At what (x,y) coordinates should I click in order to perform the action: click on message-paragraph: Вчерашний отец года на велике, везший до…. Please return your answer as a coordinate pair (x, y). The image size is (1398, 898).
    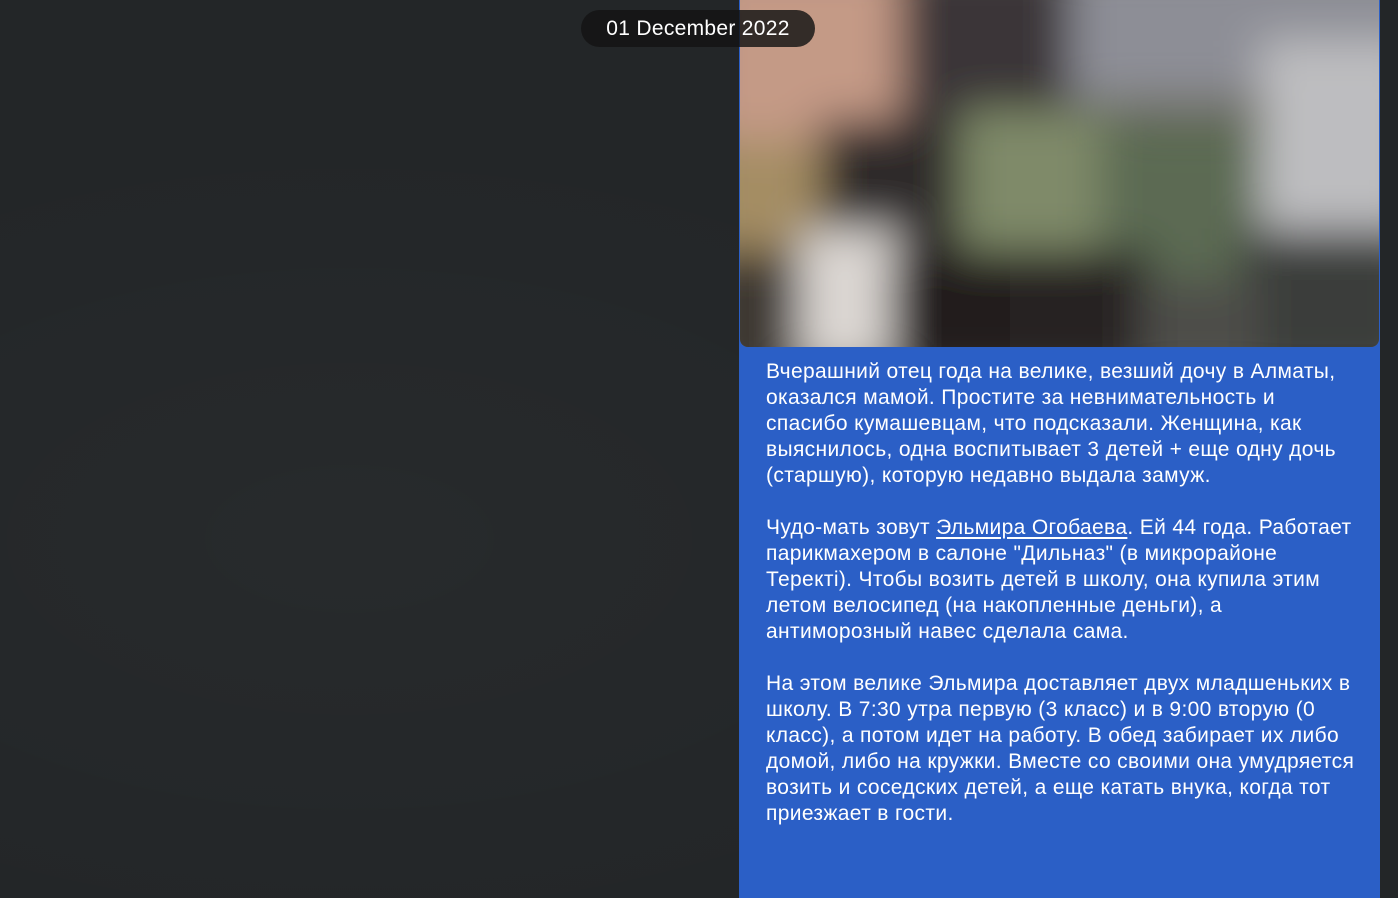
    Looking at the image, I should click on (1051, 423).